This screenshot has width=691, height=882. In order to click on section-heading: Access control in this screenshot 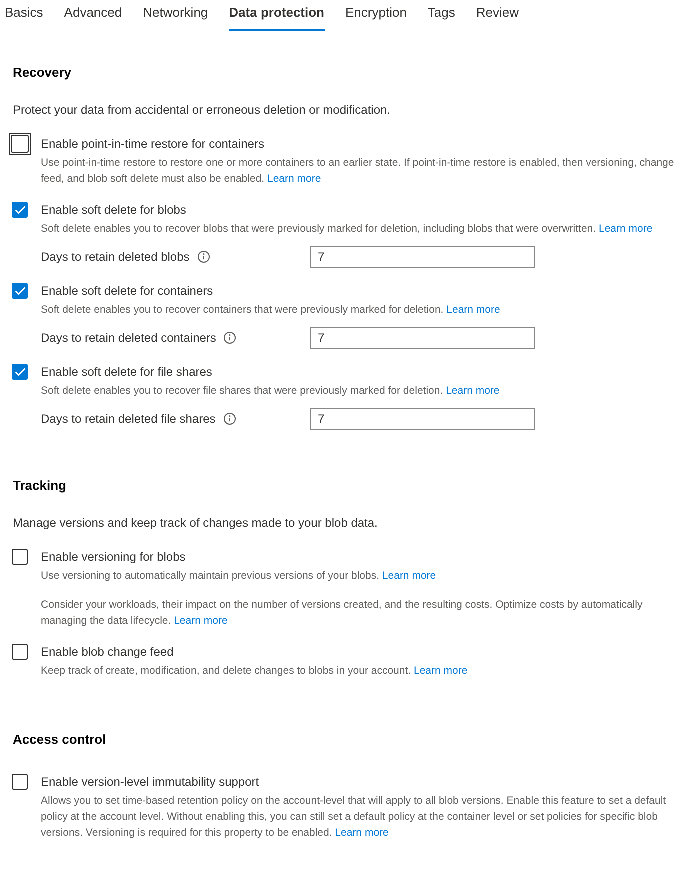, I will do `click(60, 740)`.